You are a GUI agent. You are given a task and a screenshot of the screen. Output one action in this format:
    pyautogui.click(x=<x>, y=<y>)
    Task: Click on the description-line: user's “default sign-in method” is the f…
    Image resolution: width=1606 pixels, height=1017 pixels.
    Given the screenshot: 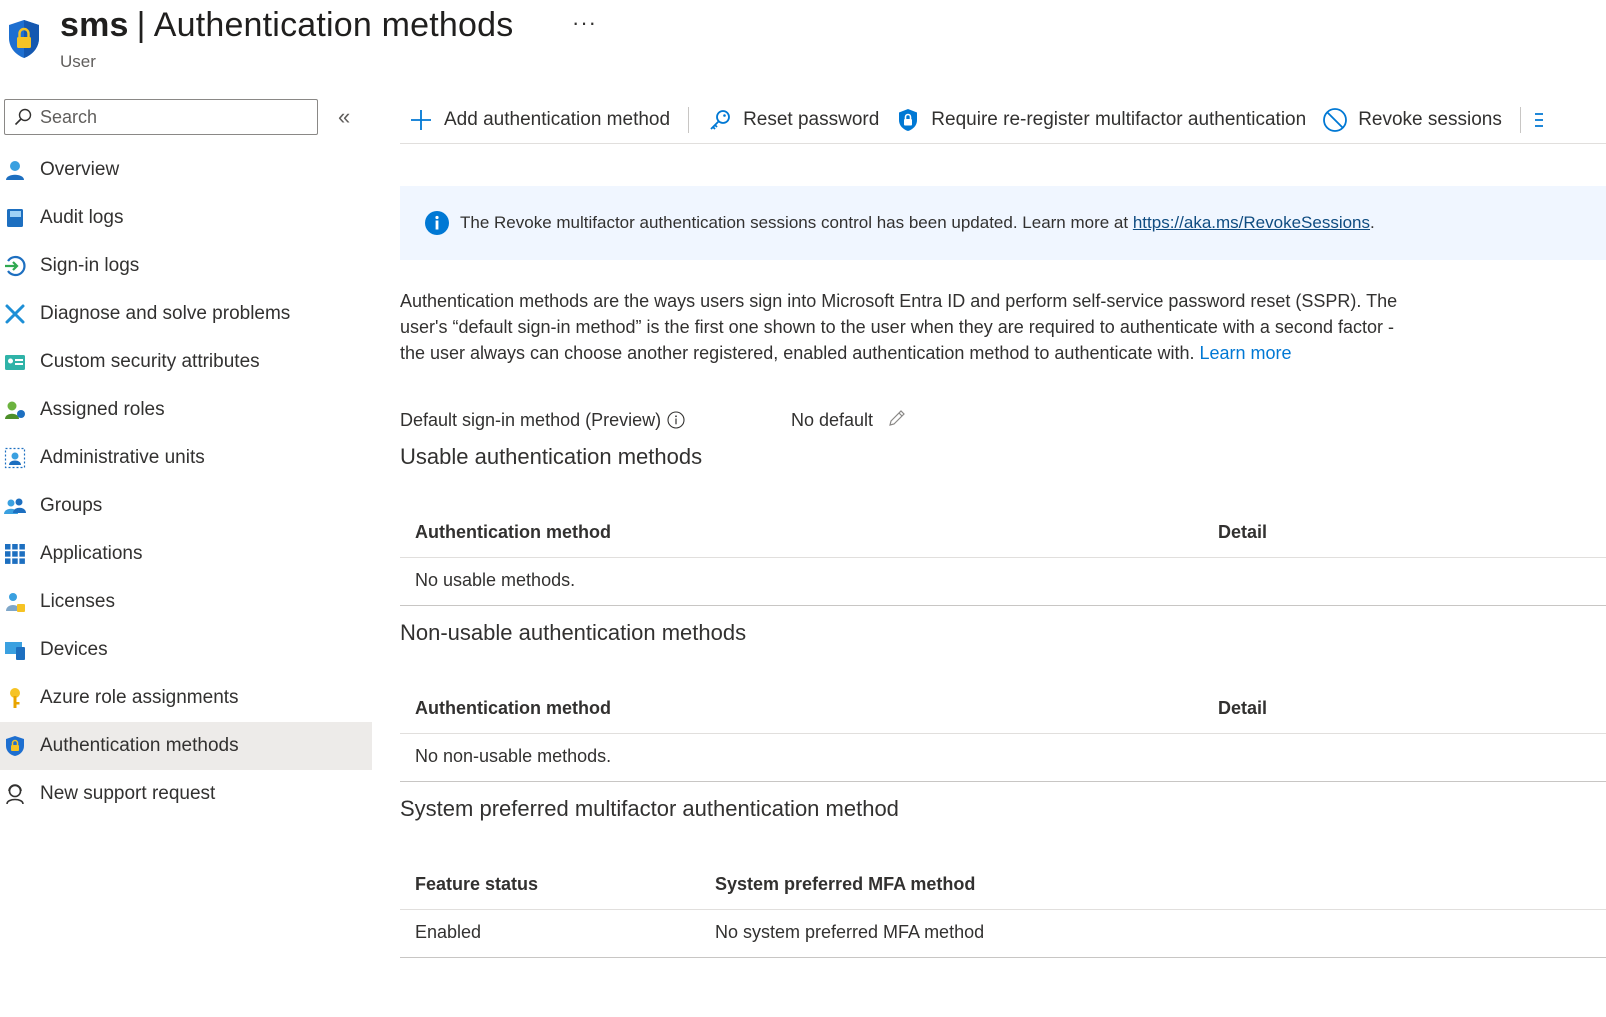 What is the action you would take?
    pyautogui.click(x=897, y=327)
    